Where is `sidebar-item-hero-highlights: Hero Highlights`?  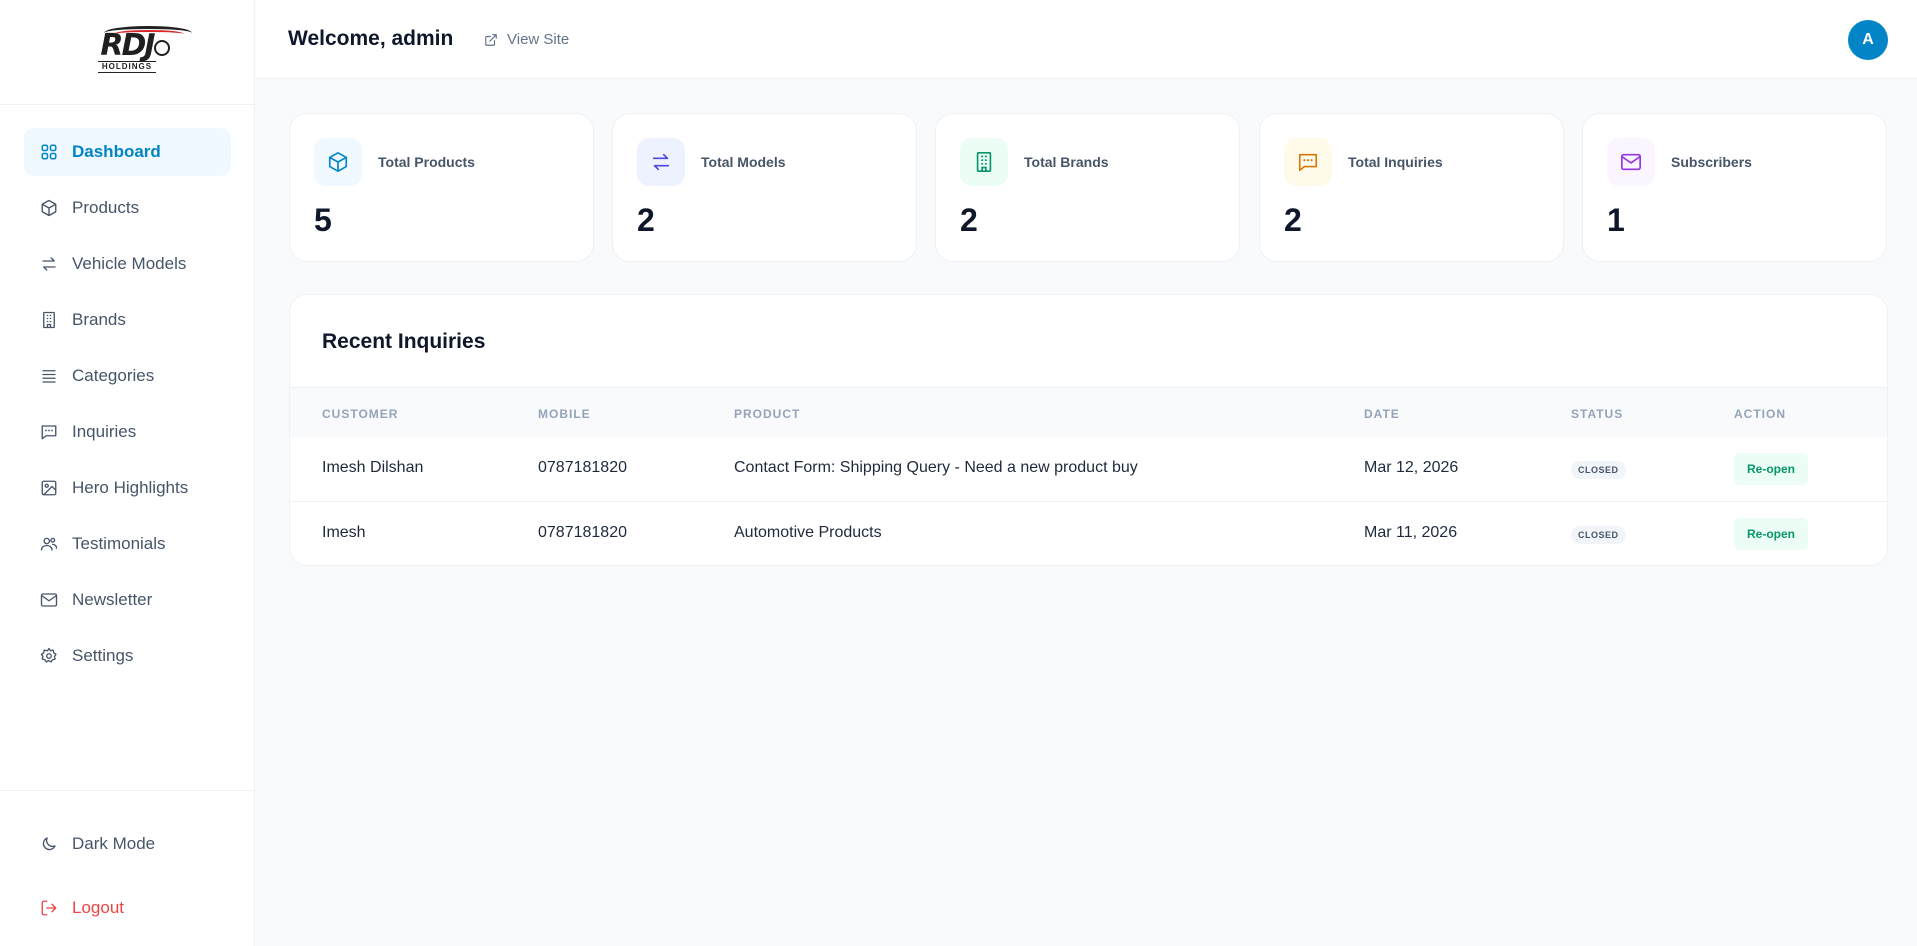
sidebar-item-hero-highlights: Hero Highlights is located at coordinates (127, 488).